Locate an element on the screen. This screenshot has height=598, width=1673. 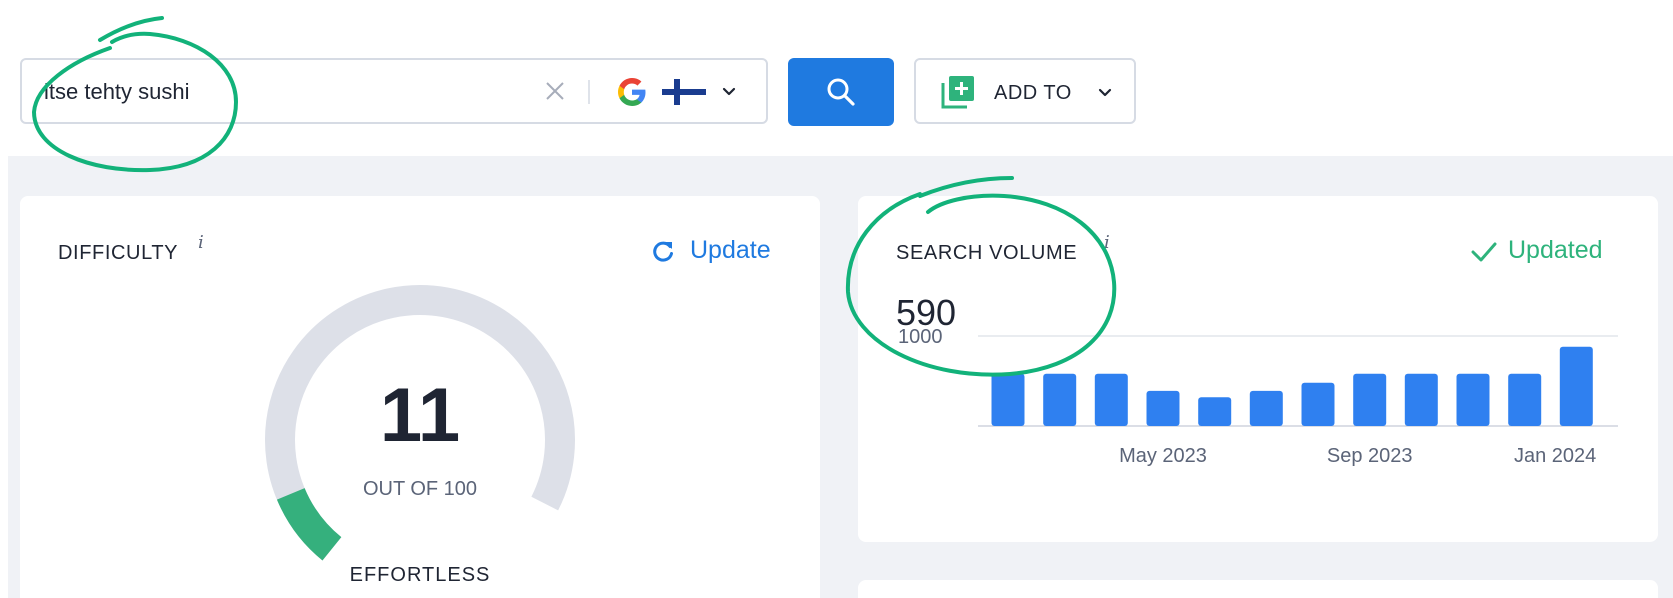
annotation-tail-query is located at coordinates (131, 29).